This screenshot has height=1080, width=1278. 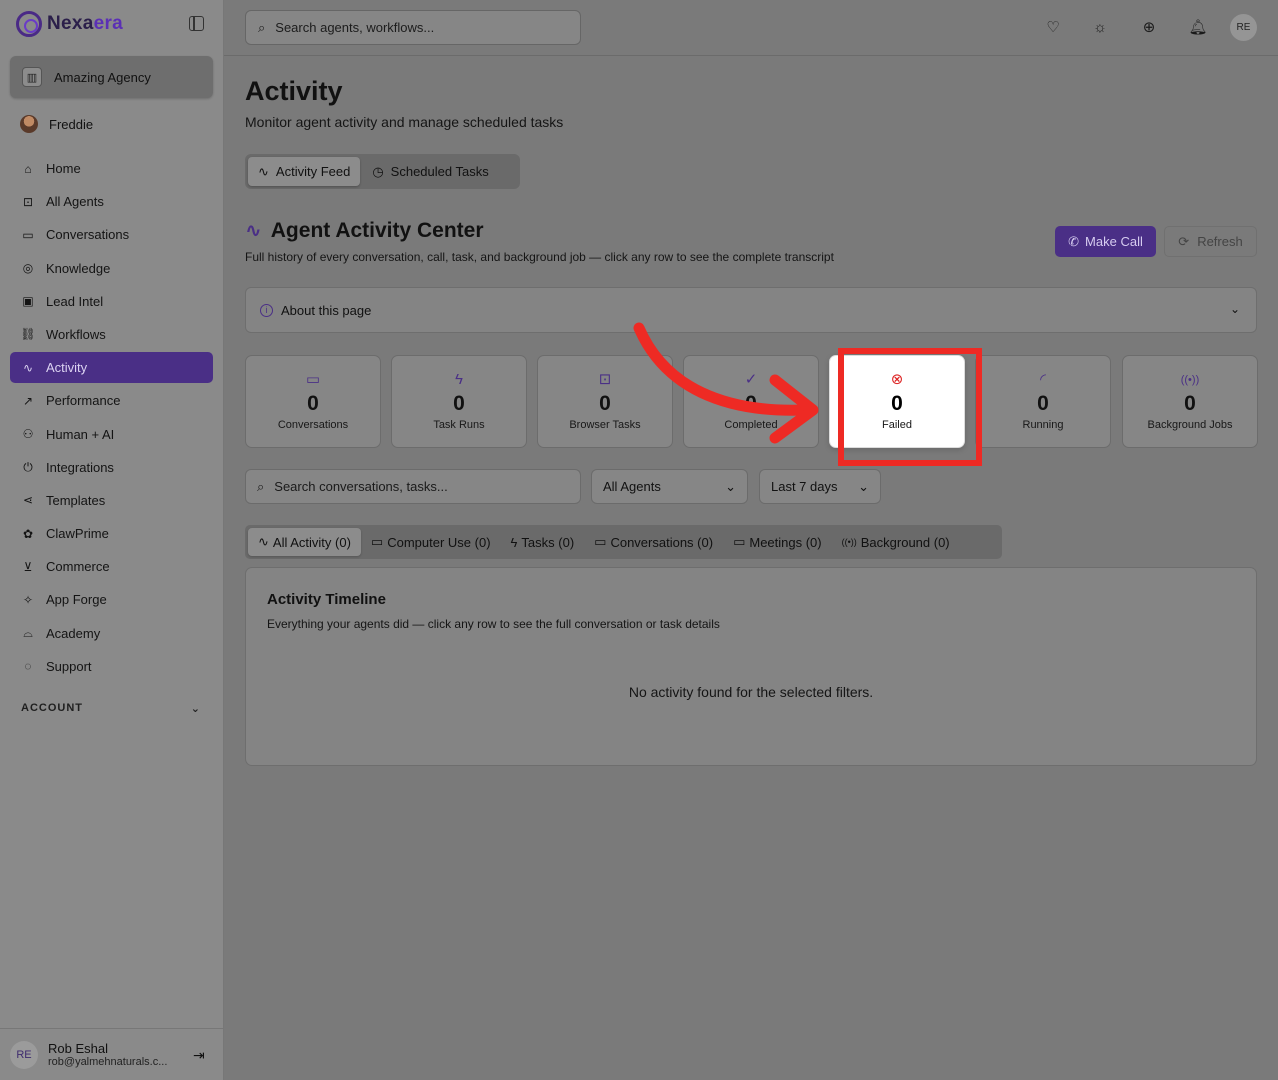 What do you see at coordinates (111, 500) in the screenshot?
I see `sidebar-item-templates: ⋖ Templates` at bounding box center [111, 500].